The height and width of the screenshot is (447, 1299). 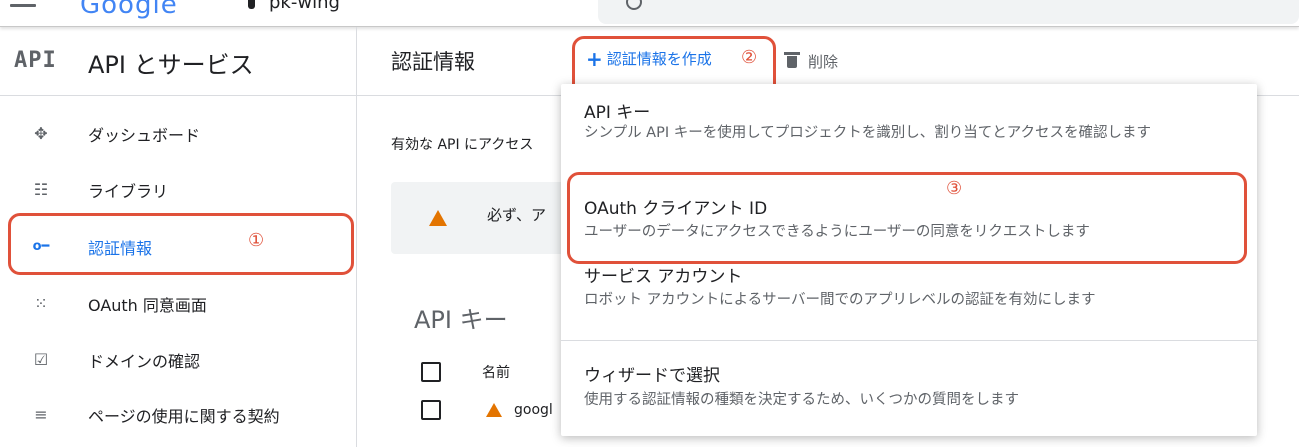 I want to click on annotation-number-3: ③, so click(x=954, y=188).